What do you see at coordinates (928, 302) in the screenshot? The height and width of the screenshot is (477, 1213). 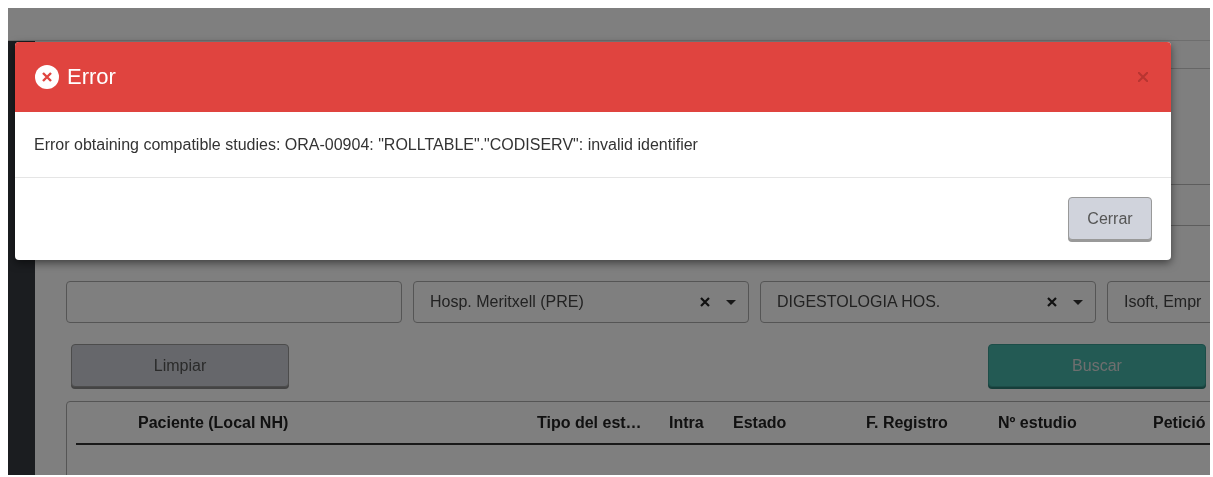 I see `select-field: DIGESTOLOGIA HOS.` at bounding box center [928, 302].